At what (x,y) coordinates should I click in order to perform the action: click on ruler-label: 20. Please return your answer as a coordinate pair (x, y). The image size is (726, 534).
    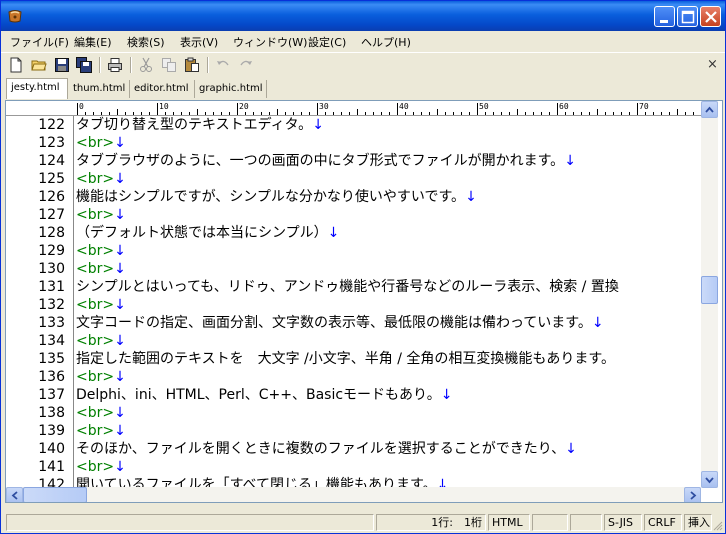
    Looking at the image, I should click on (244, 106).